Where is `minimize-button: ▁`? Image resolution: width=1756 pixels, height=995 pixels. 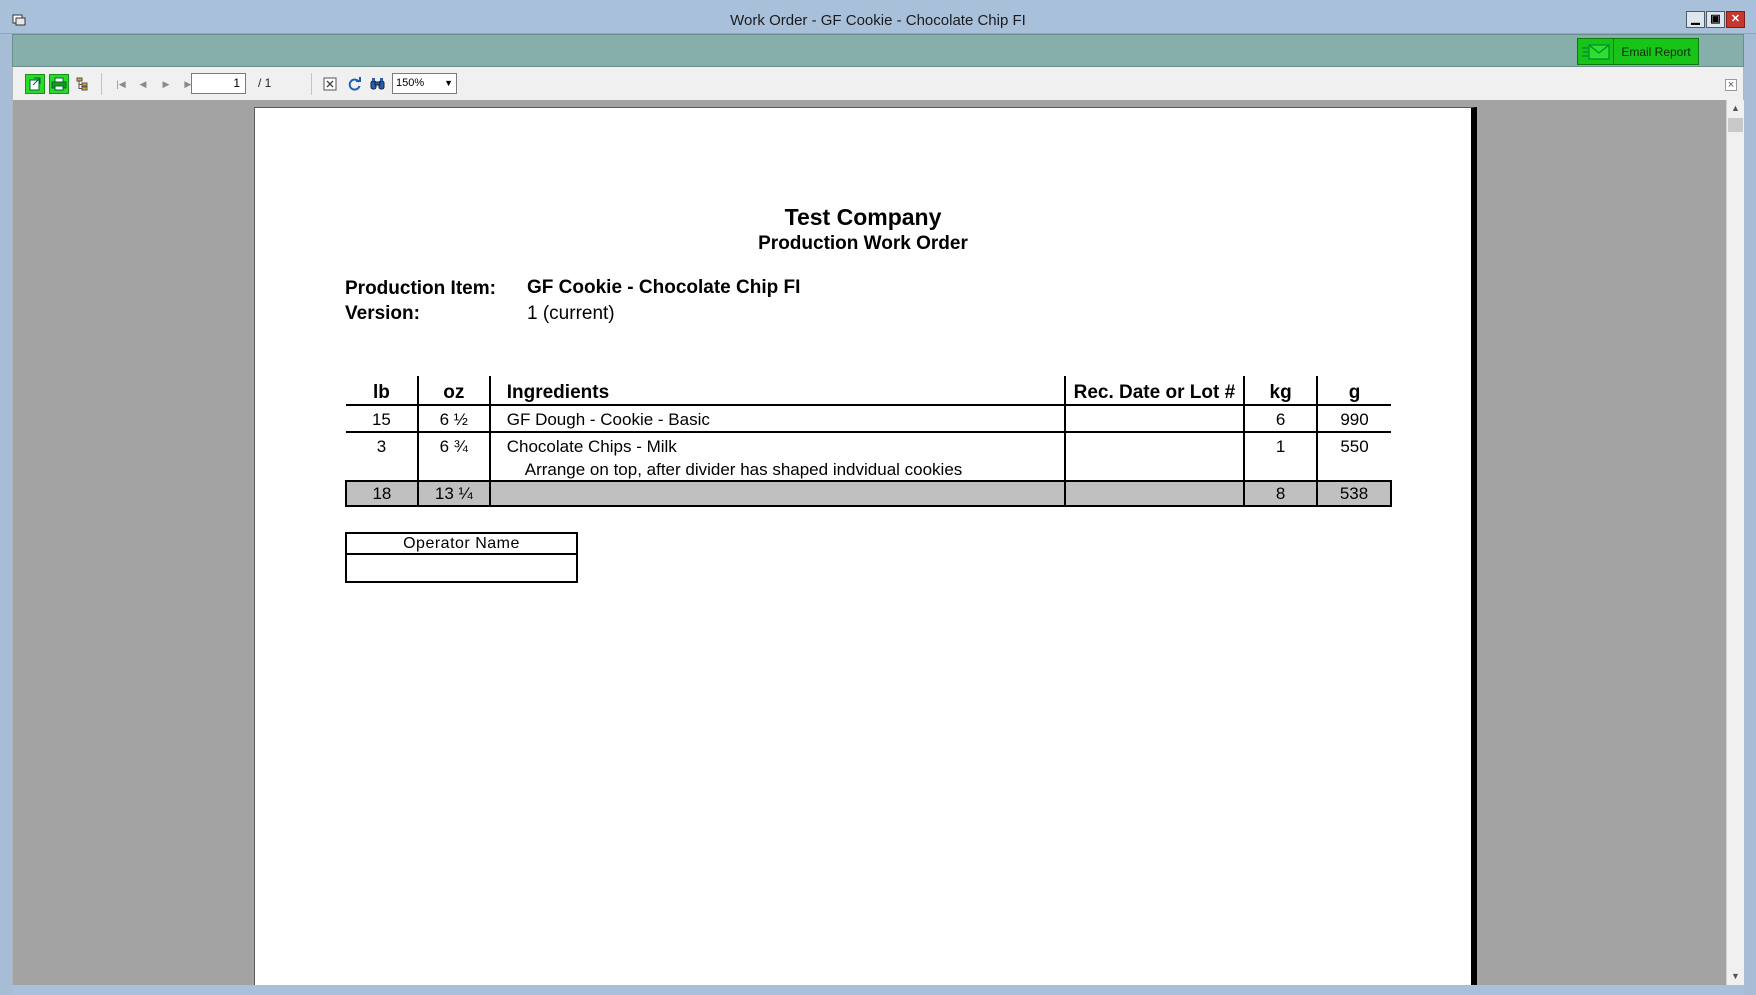 minimize-button: ▁ is located at coordinates (1695, 19).